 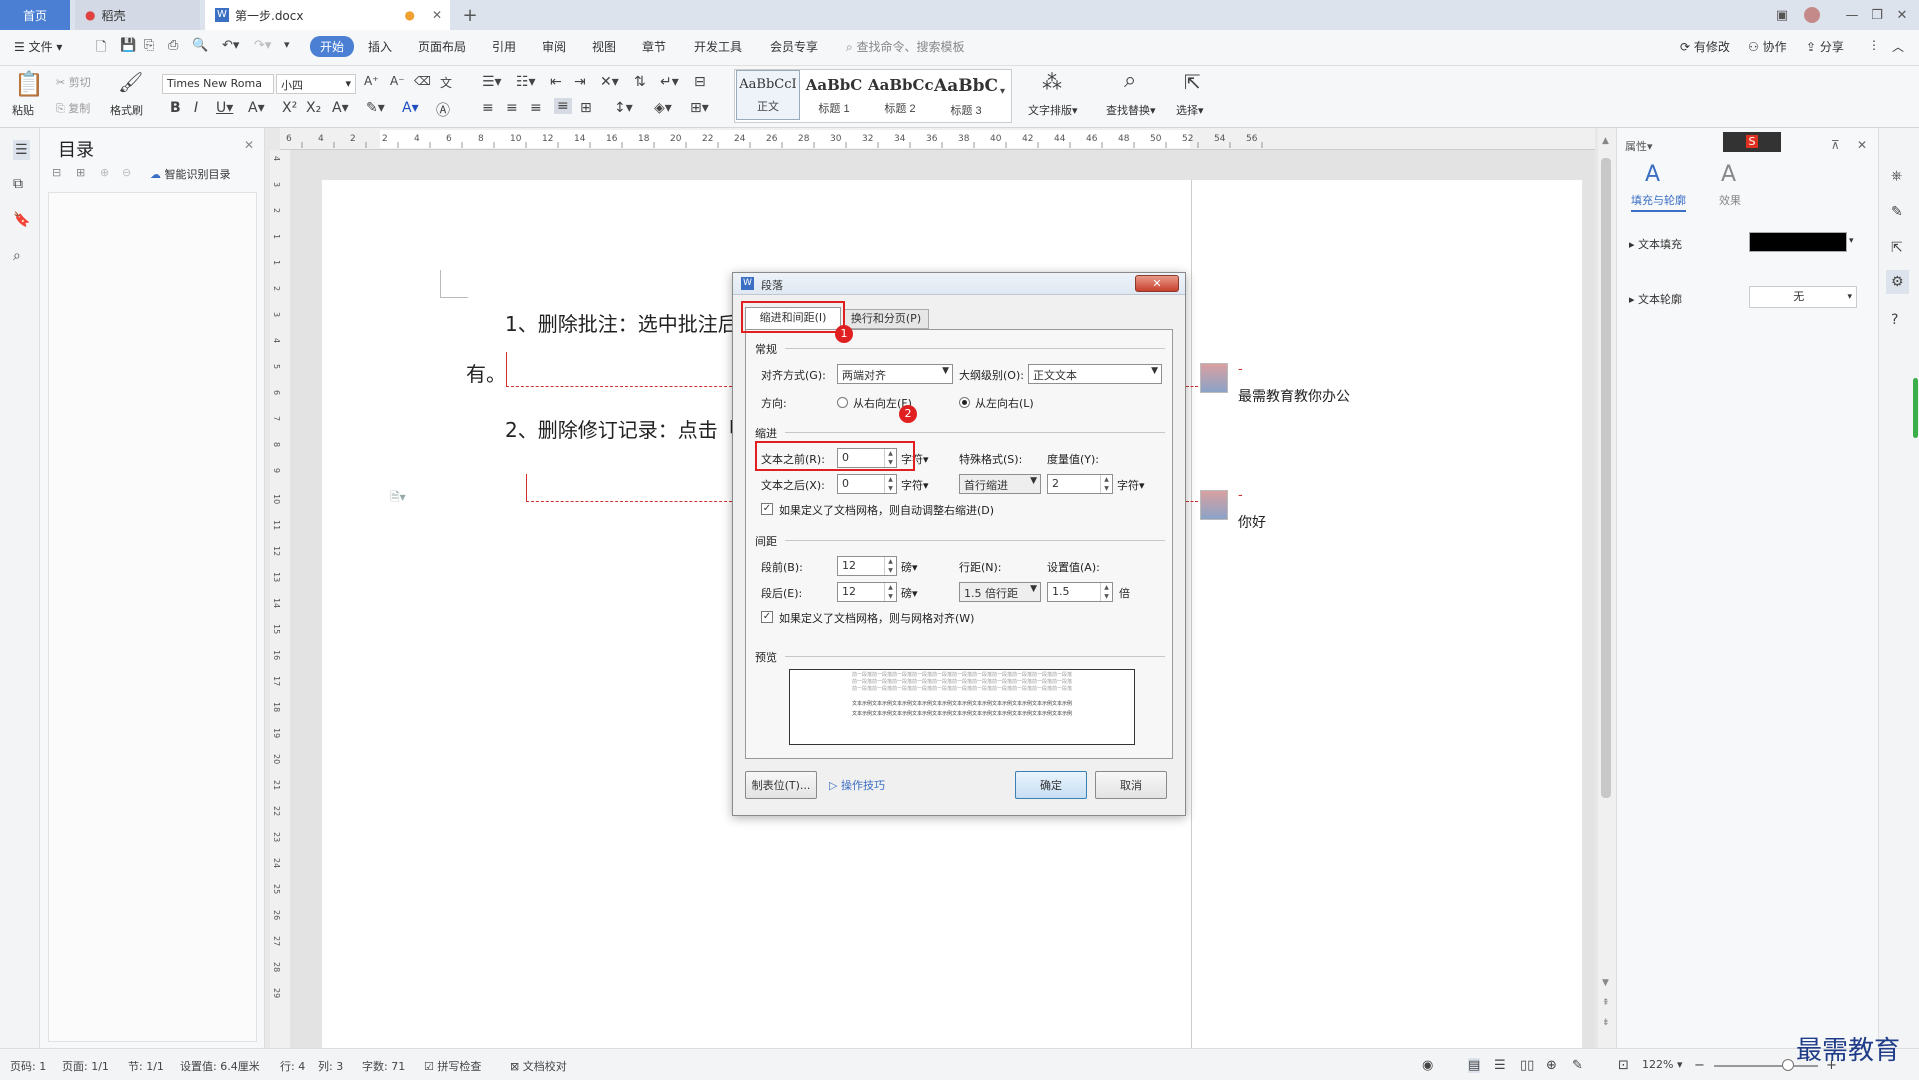 I want to click on clear-format-icon: ⌫, so click(x=422, y=81).